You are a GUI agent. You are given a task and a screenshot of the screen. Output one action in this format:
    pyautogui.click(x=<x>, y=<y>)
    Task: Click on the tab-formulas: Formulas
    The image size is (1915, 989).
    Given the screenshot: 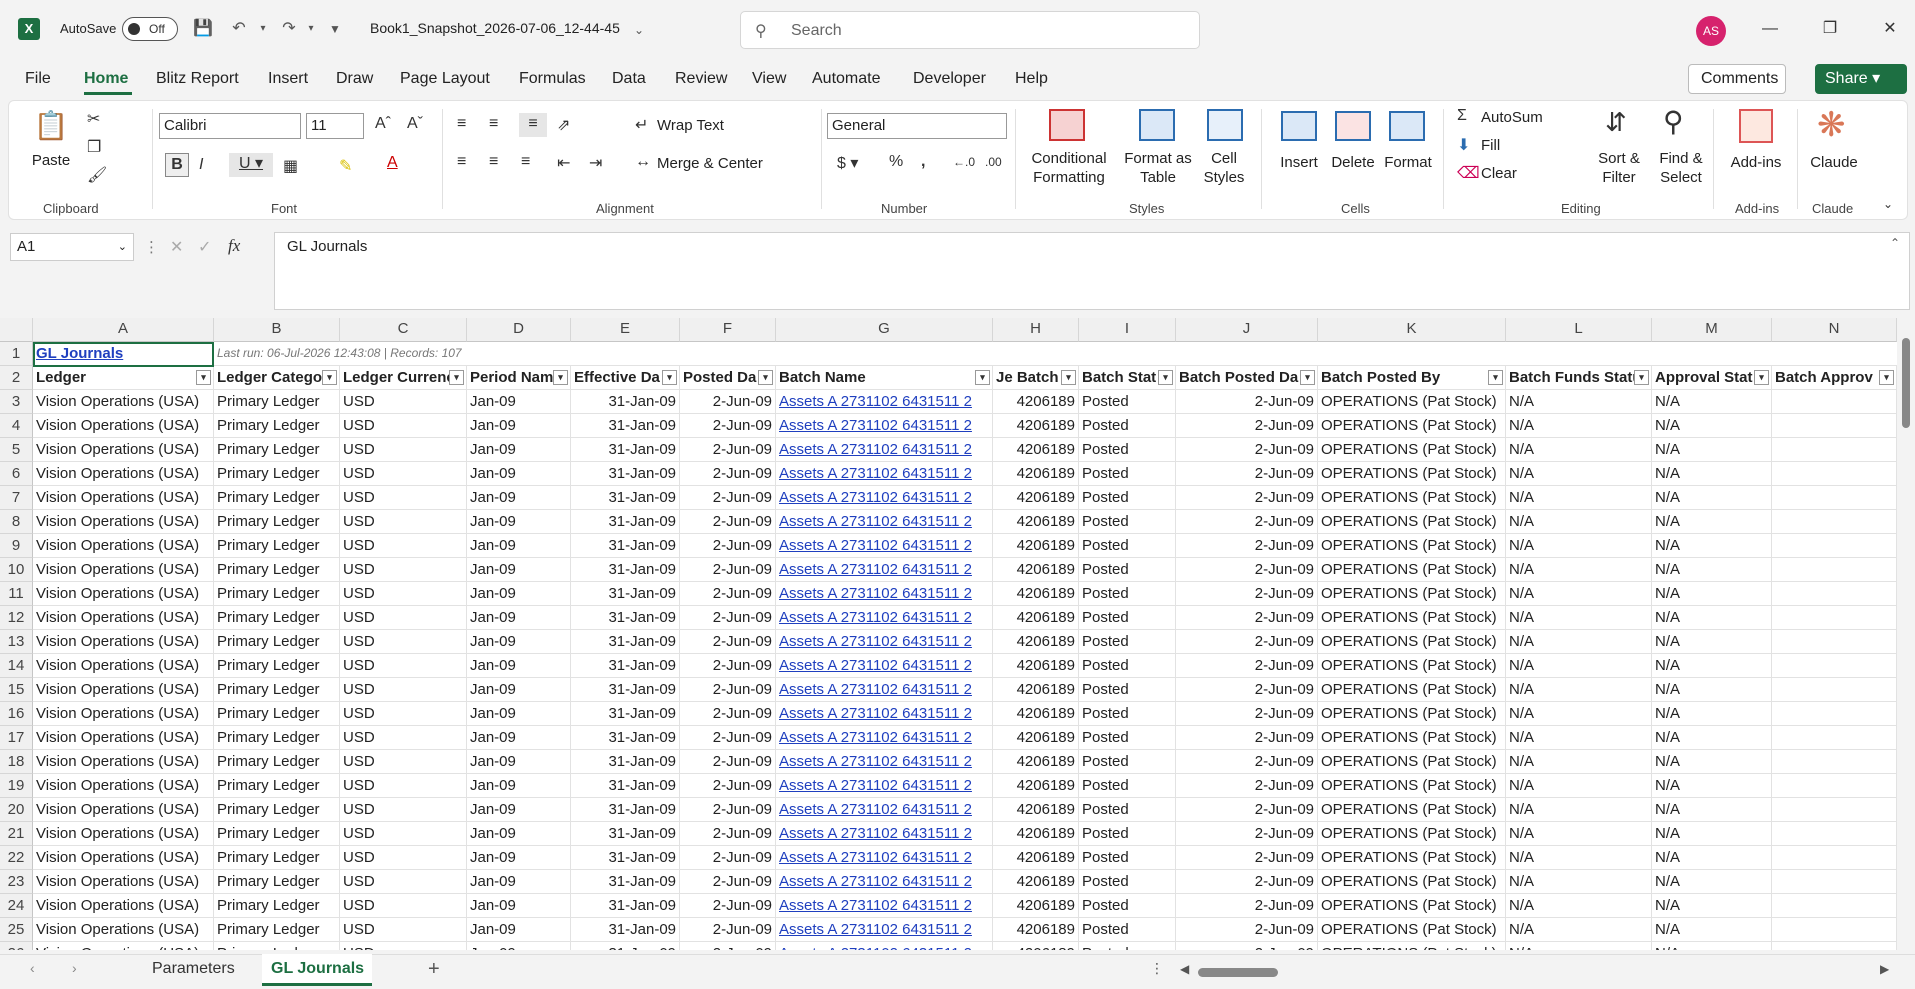 What is the action you would take?
    pyautogui.click(x=552, y=79)
    